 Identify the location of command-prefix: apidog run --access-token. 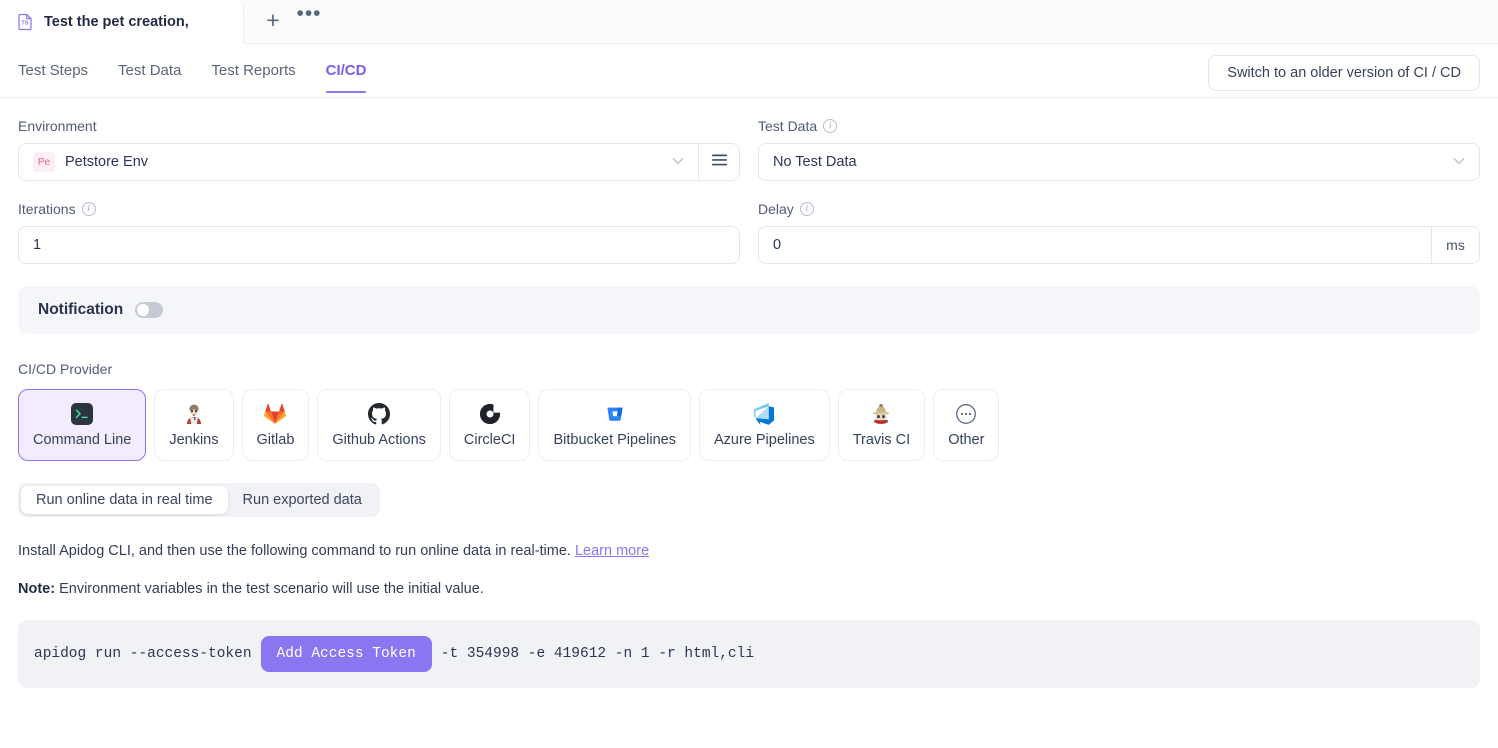
(143, 654).